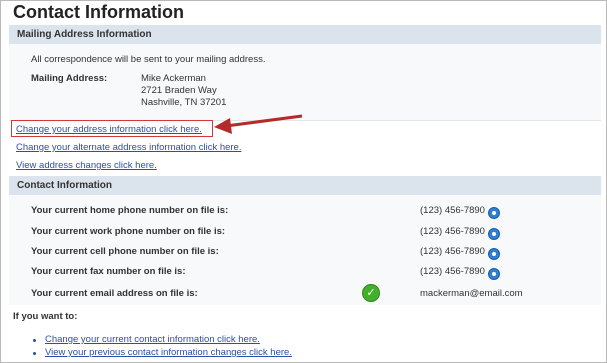 The width and height of the screenshot is (607, 363). I want to click on fax-number-value: (123) 456-7890, so click(452, 271).